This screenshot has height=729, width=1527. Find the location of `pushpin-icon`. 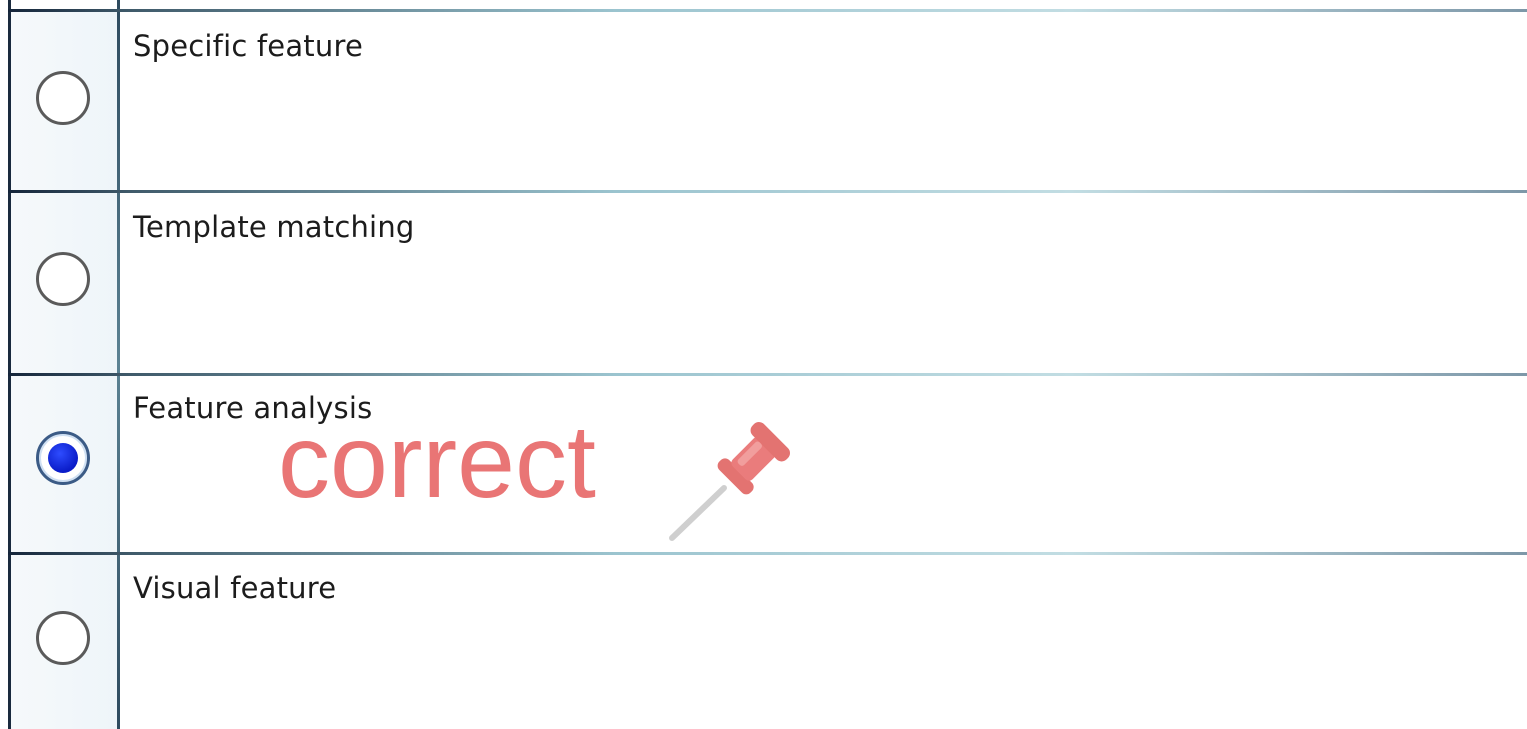

pushpin-icon is located at coordinates (730, 481).